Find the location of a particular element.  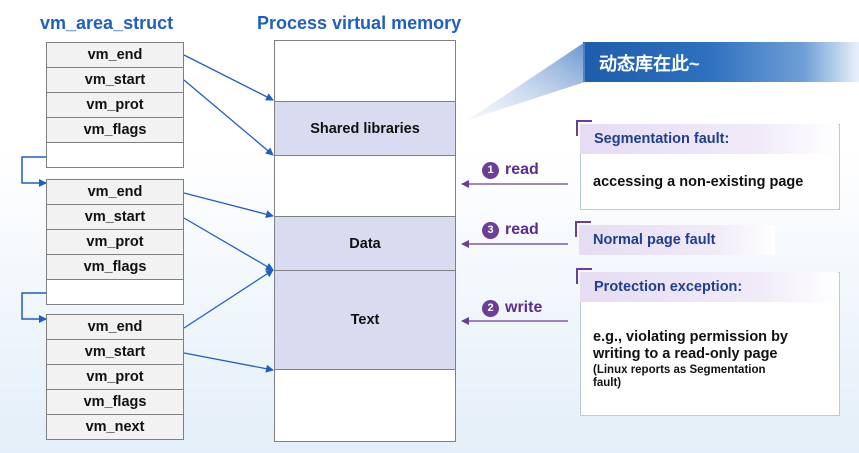

banner-pointer-beam is located at coordinates (526, 81).